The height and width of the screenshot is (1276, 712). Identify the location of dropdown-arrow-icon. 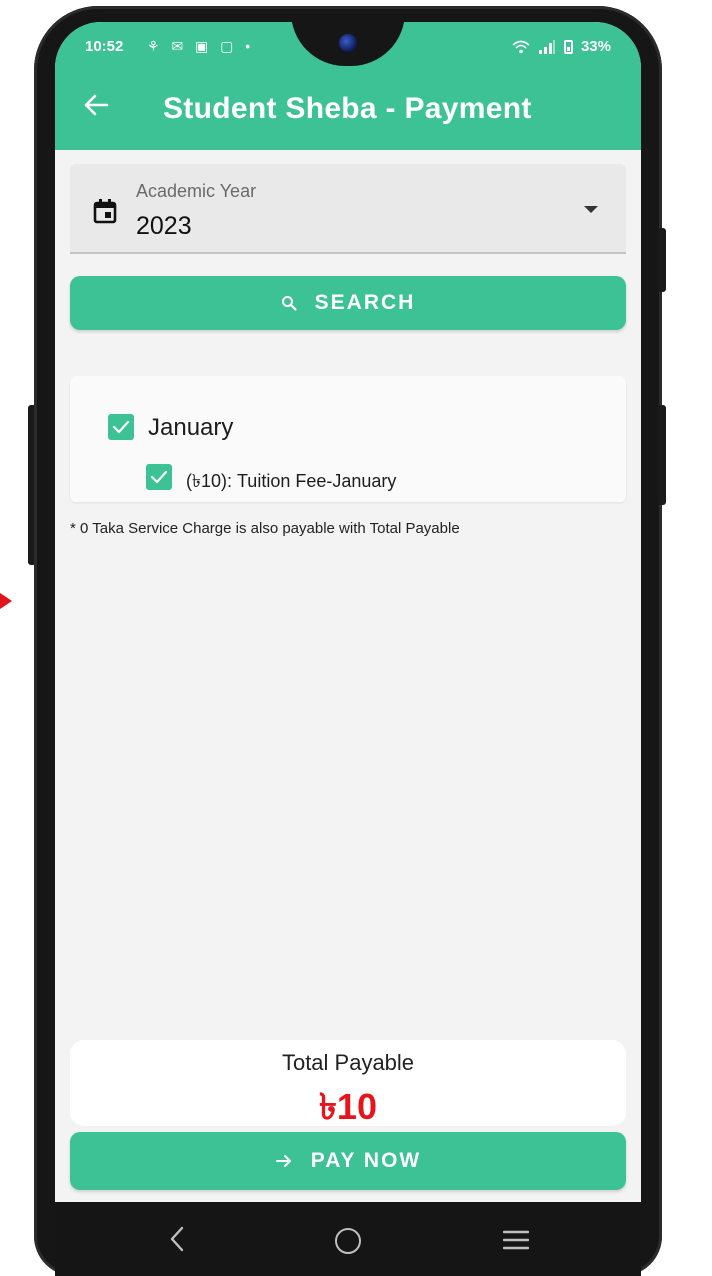
(591, 209).